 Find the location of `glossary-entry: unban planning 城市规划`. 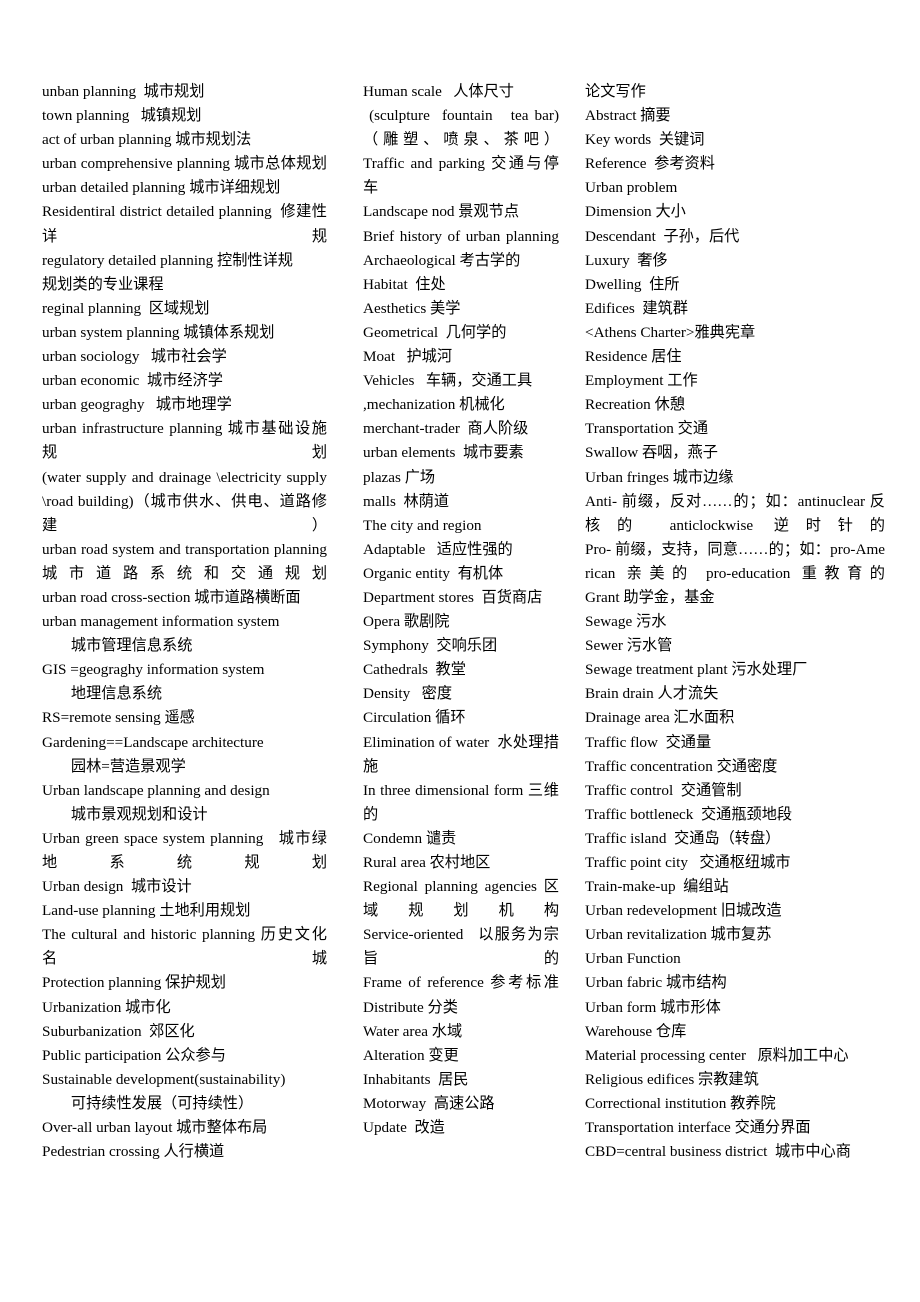

glossary-entry: unban planning 城市规划 is located at coordinates (123, 91).